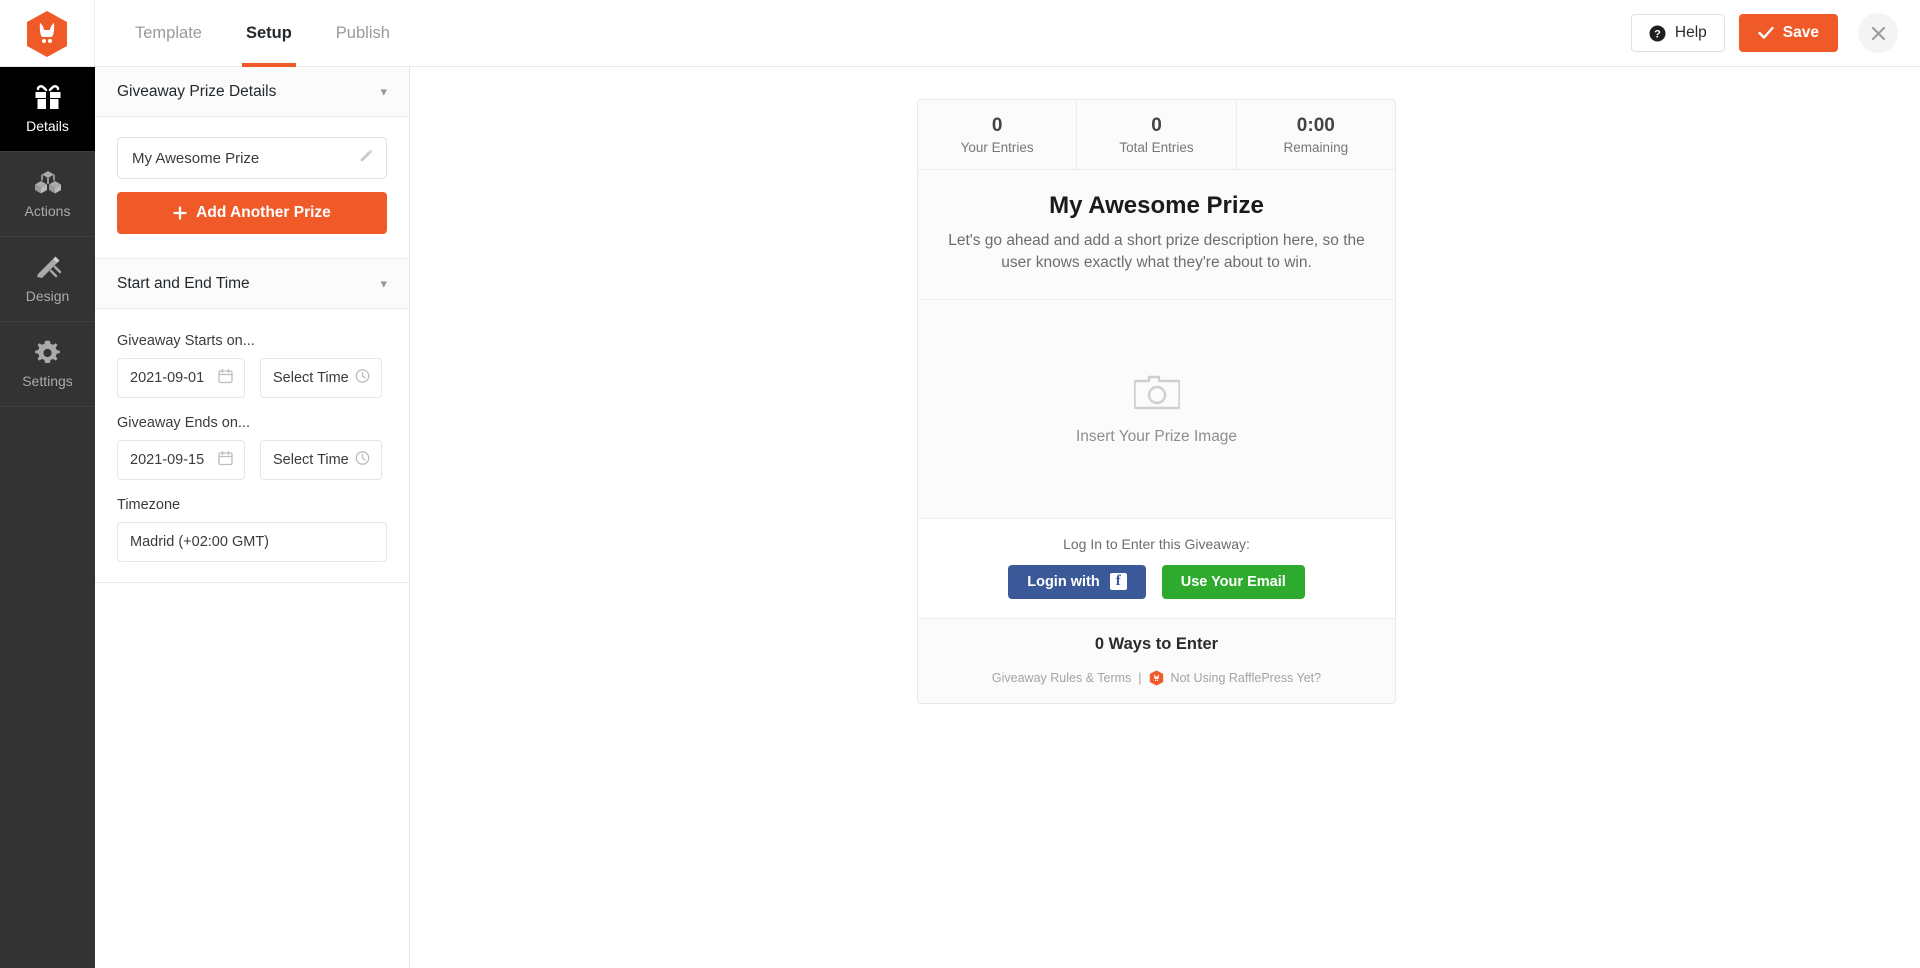  What do you see at coordinates (168, 33) in the screenshot?
I see `tab-template: Template` at bounding box center [168, 33].